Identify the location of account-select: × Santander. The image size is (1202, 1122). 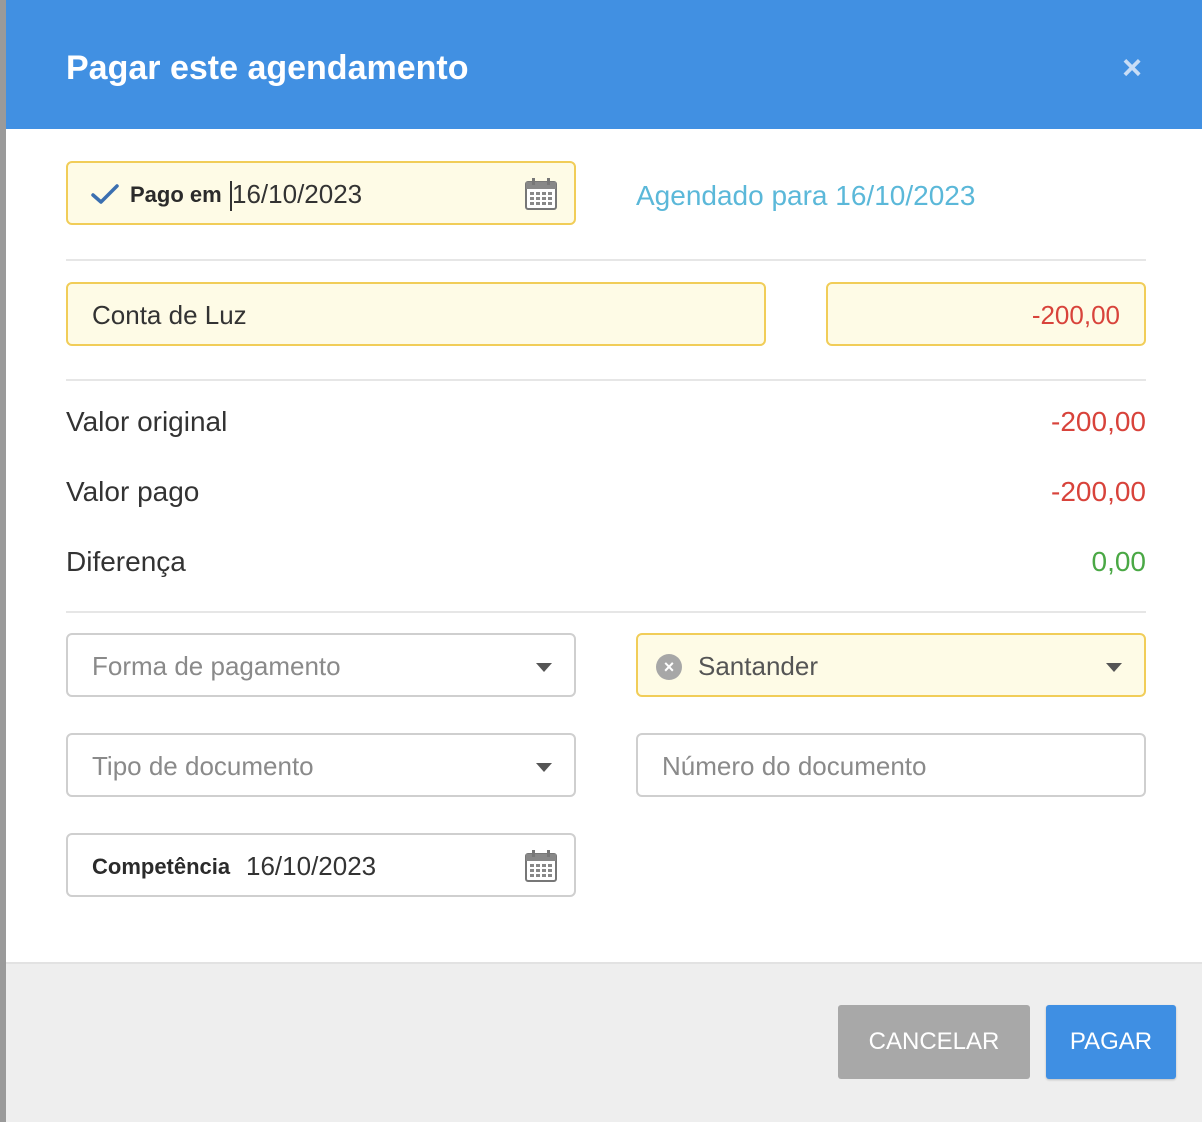
(891, 665).